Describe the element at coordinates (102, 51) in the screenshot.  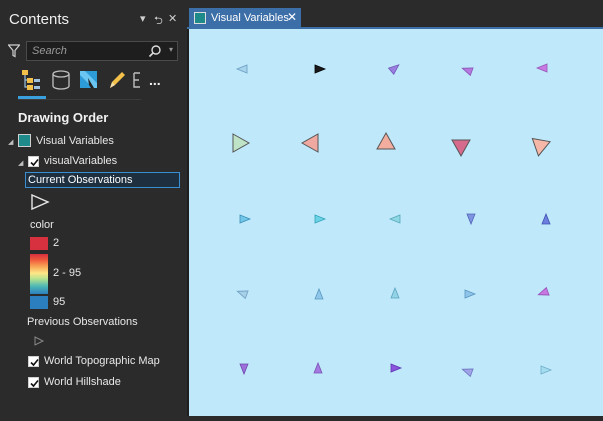
I see `search-input: Search ▾` at that location.